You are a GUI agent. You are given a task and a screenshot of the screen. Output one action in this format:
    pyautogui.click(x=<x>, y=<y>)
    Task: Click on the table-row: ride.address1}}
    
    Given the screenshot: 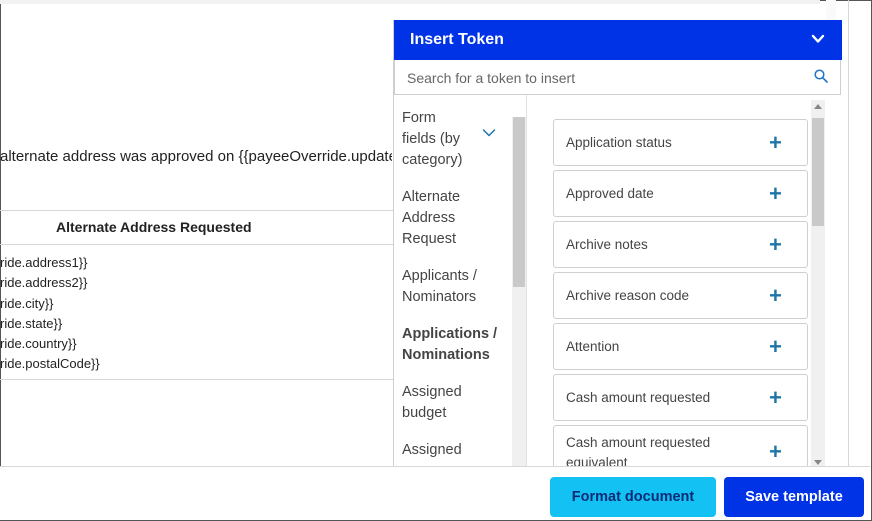 What is the action you would take?
    pyautogui.click(x=44, y=262)
    